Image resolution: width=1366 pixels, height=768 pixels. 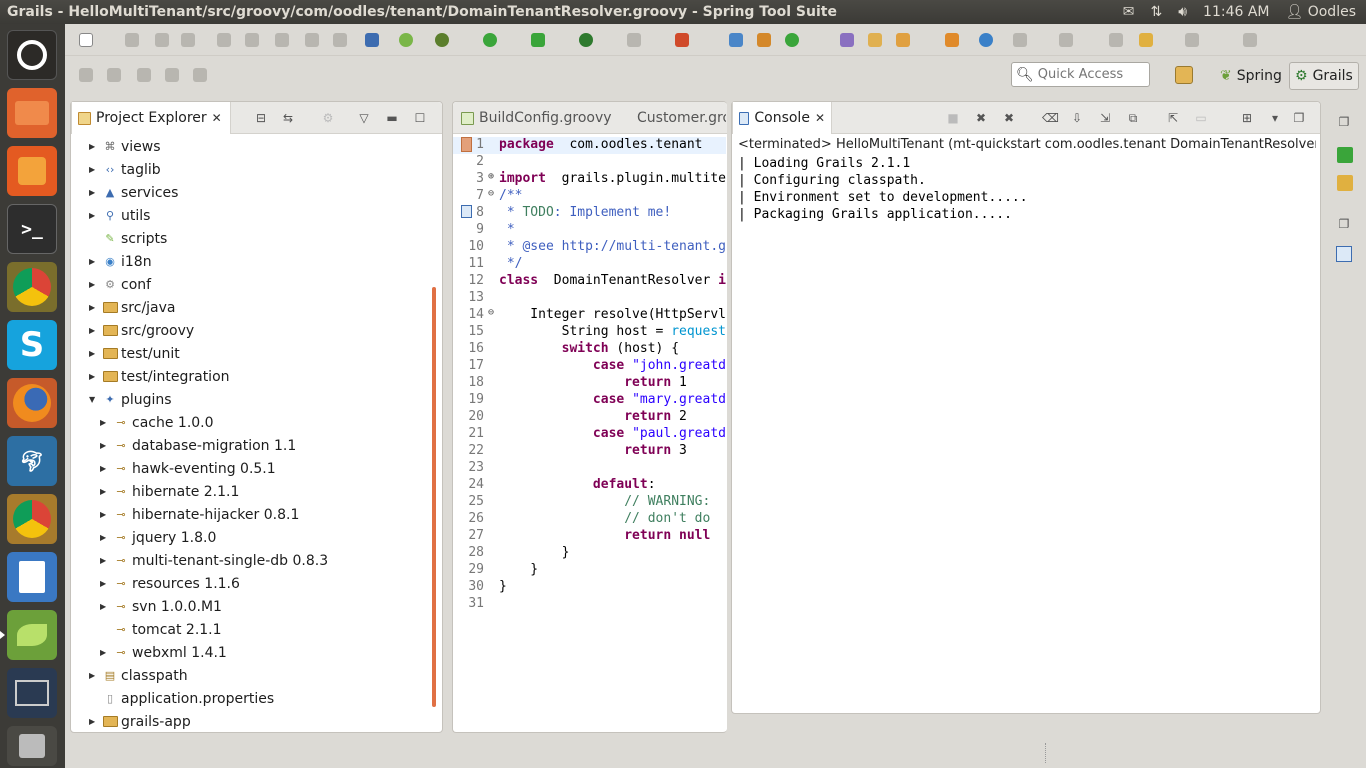 What do you see at coordinates (589, 383) in the screenshot?
I see `code-line: 18 return 1` at bounding box center [589, 383].